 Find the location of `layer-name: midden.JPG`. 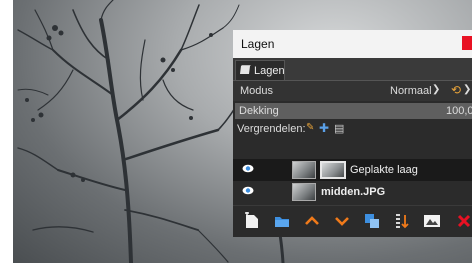

layer-name: midden.JPG is located at coordinates (353, 192).